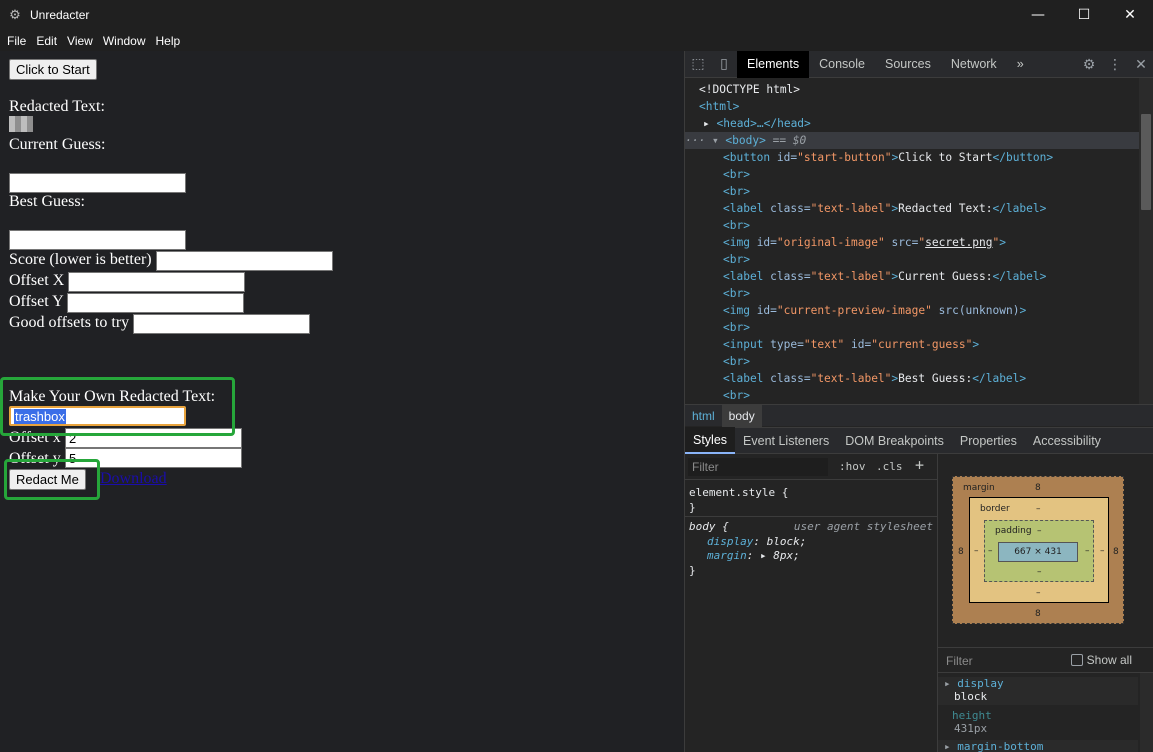 The image size is (1153, 752). I want to click on hov-toggle: :hov, so click(852, 466).